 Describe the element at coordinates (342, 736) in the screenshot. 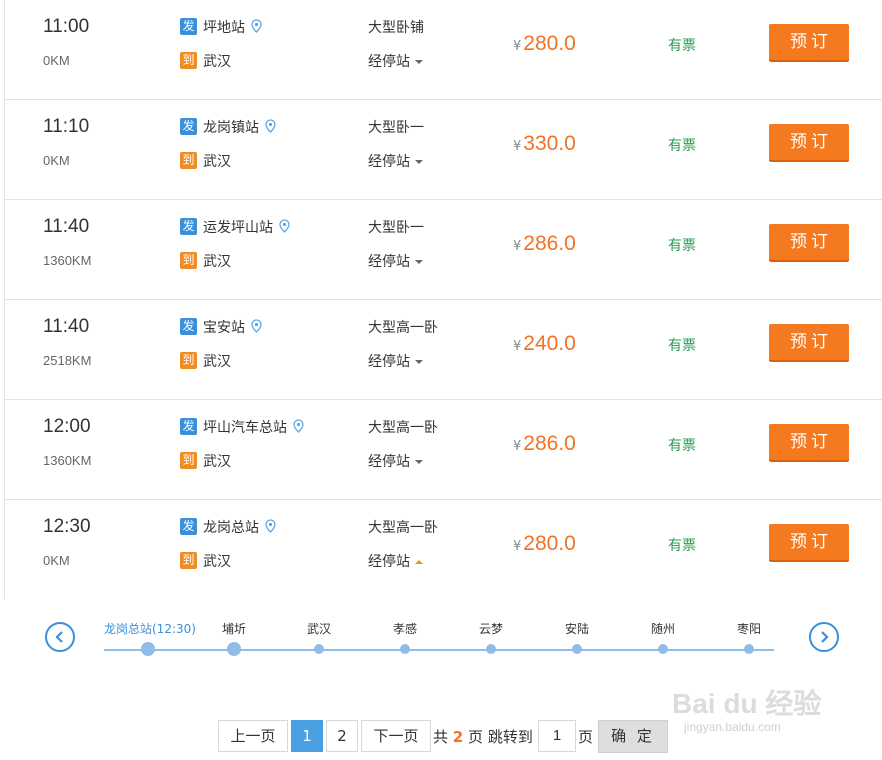

I see `page-2-button: 2` at that location.